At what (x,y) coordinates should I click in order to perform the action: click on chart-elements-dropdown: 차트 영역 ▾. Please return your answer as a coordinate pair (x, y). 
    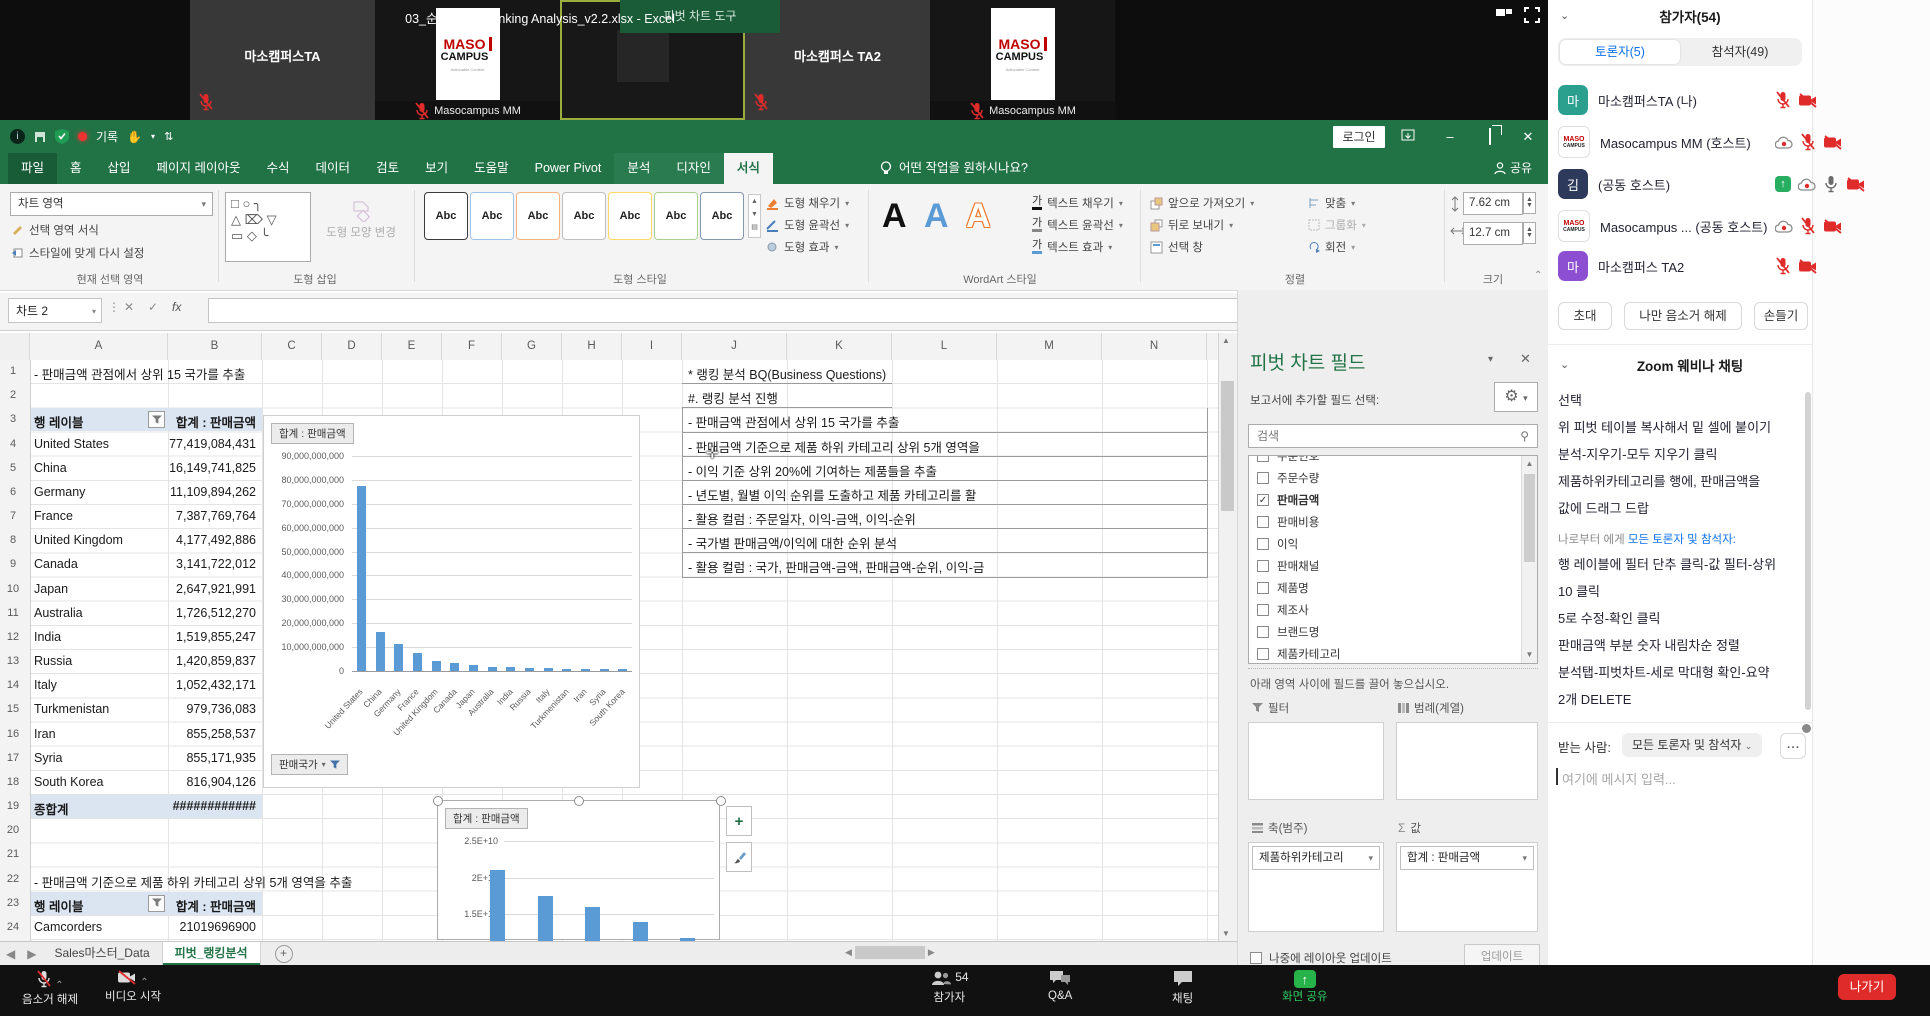
    Looking at the image, I should click on (111, 204).